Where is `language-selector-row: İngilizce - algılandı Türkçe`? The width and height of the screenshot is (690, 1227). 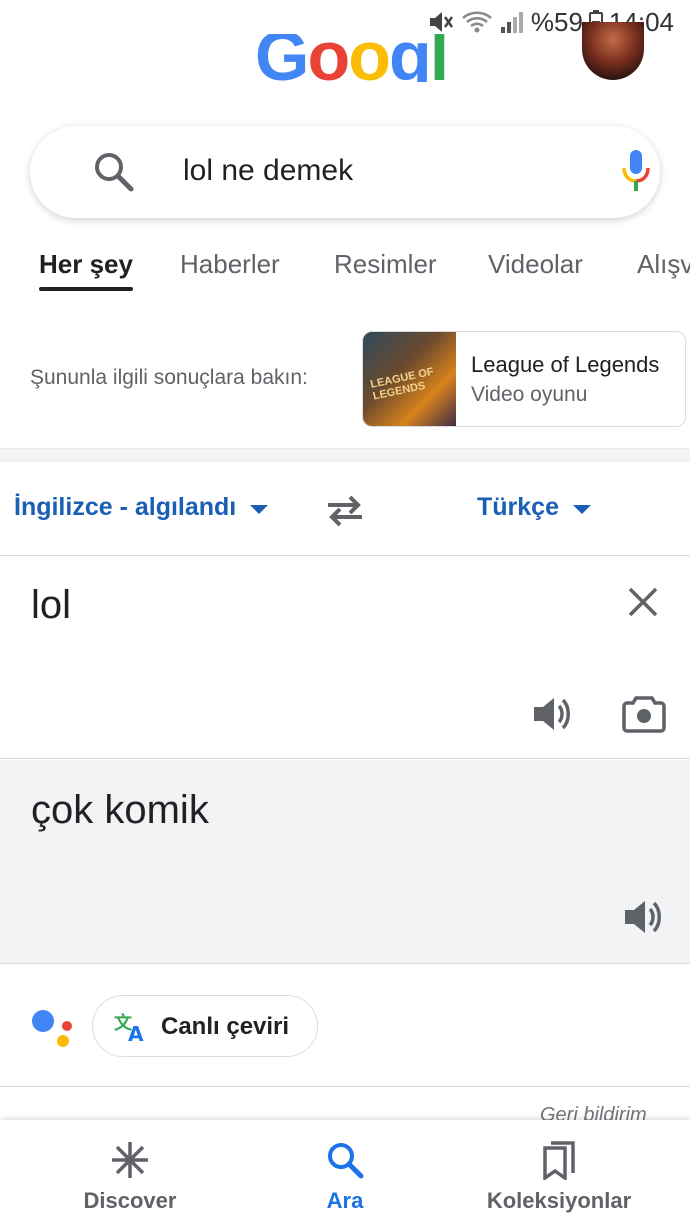
language-selector-row: İngilizce - algılandı Türkçe is located at coordinates (345, 509).